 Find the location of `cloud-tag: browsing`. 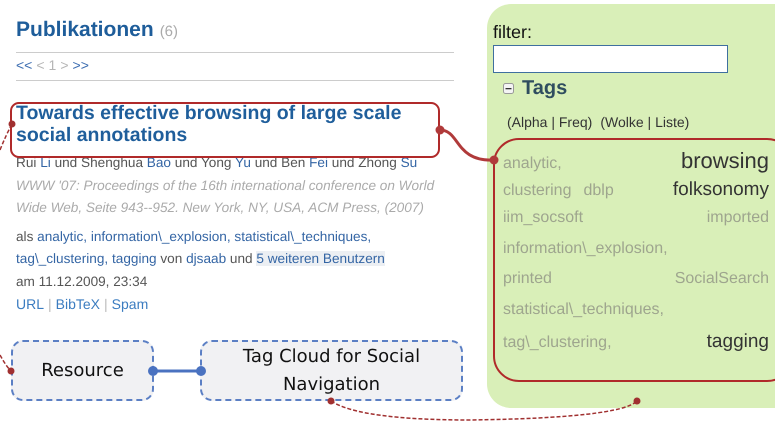

cloud-tag: browsing is located at coordinates (724, 161).